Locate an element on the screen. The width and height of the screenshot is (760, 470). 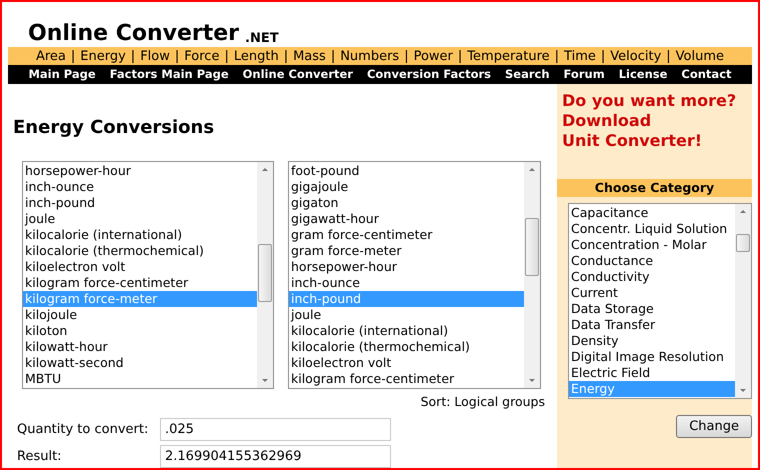
download-link: Download is located at coordinates (657, 121).